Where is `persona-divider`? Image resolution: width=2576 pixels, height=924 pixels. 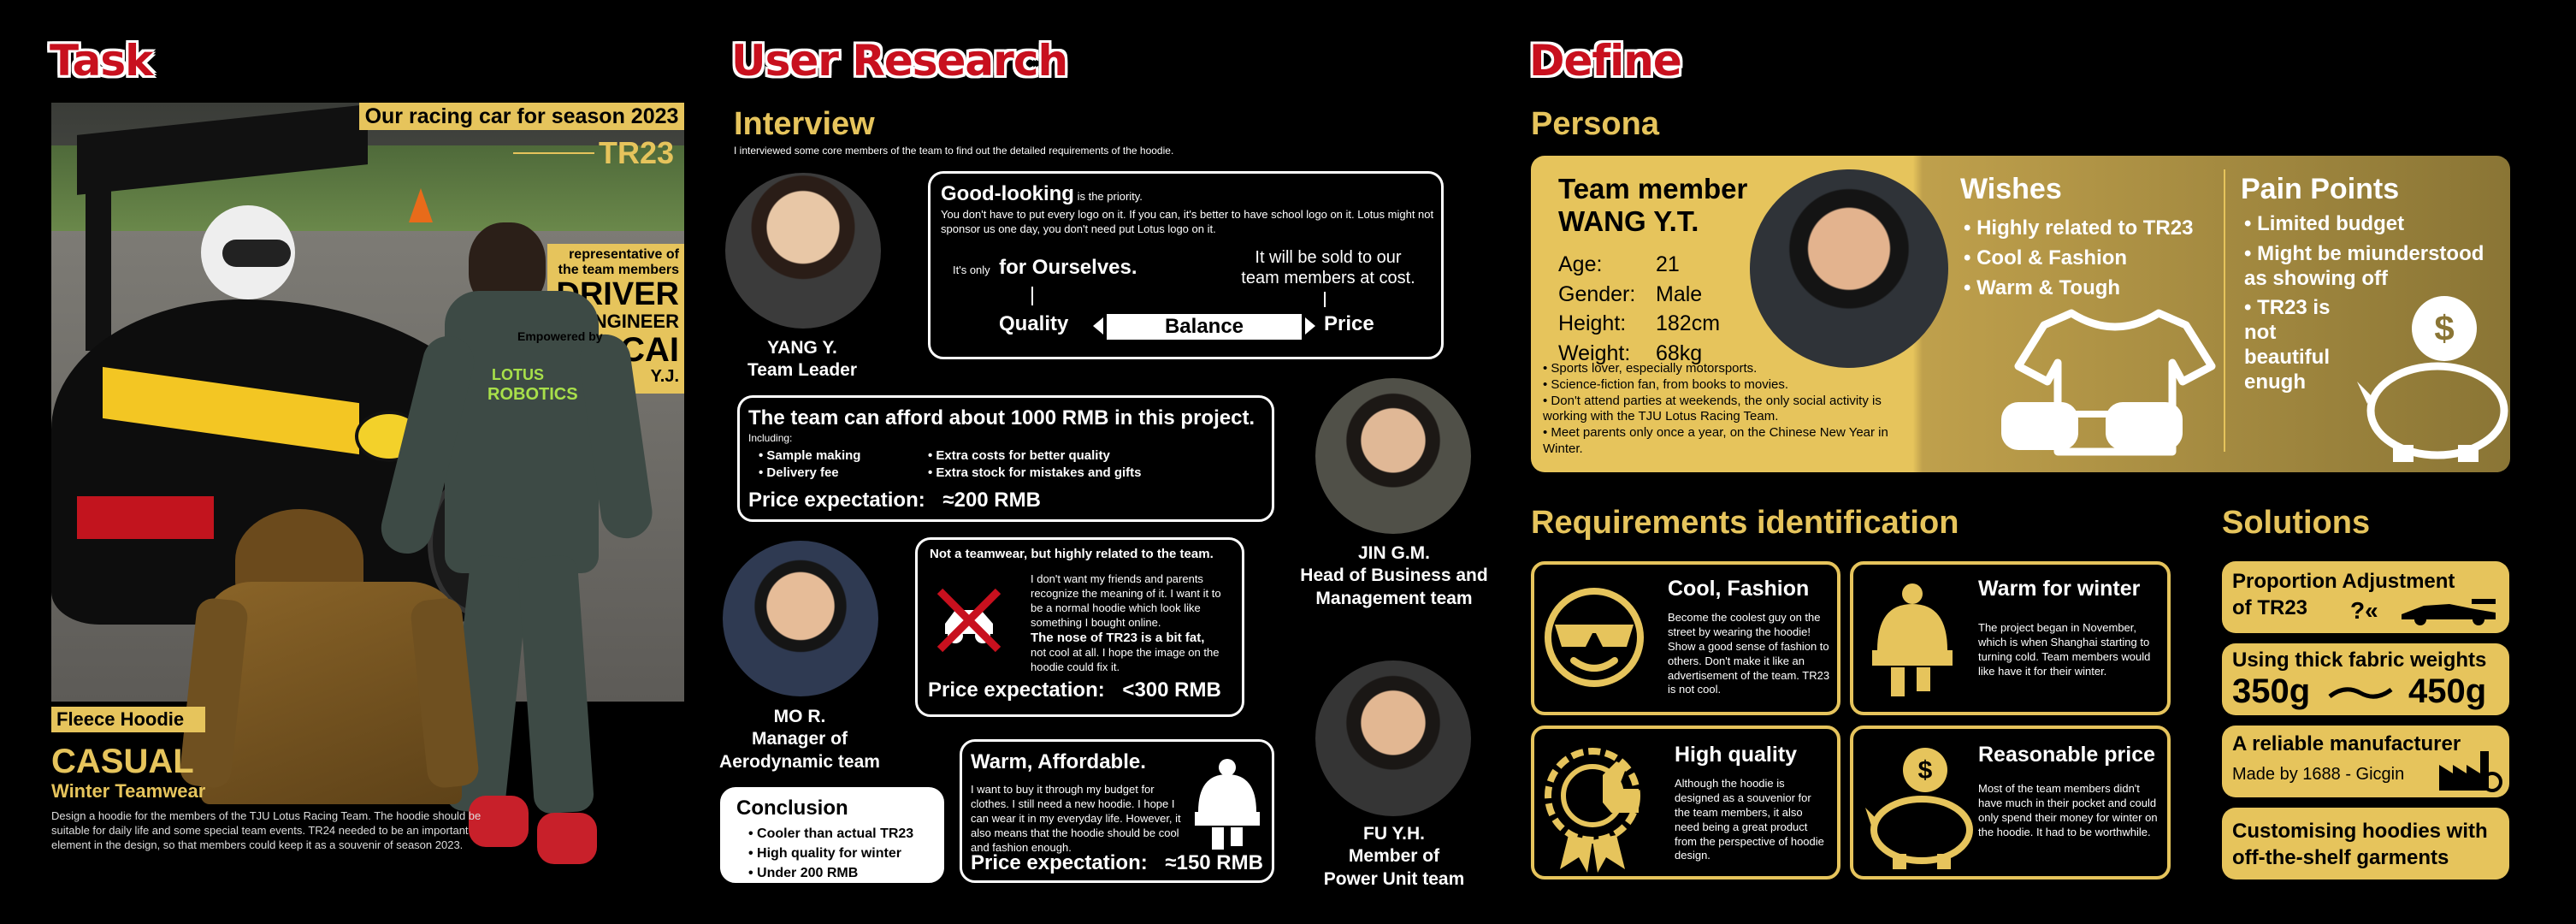 persona-divider is located at coordinates (2224, 310).